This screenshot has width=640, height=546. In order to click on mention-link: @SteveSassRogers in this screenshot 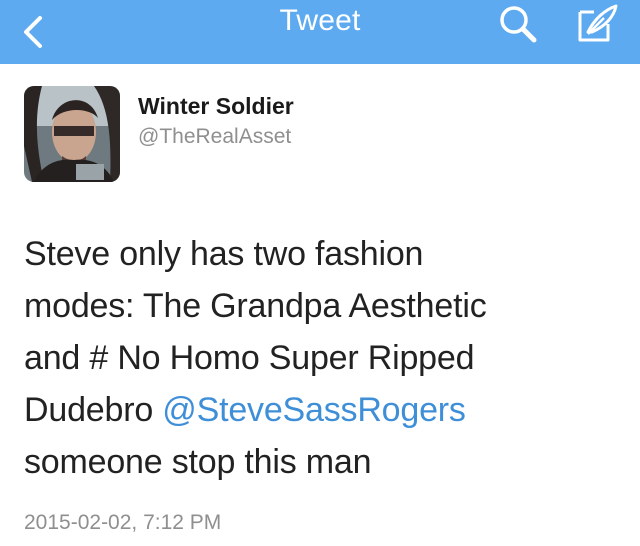, I will do `click(314, 410)`.